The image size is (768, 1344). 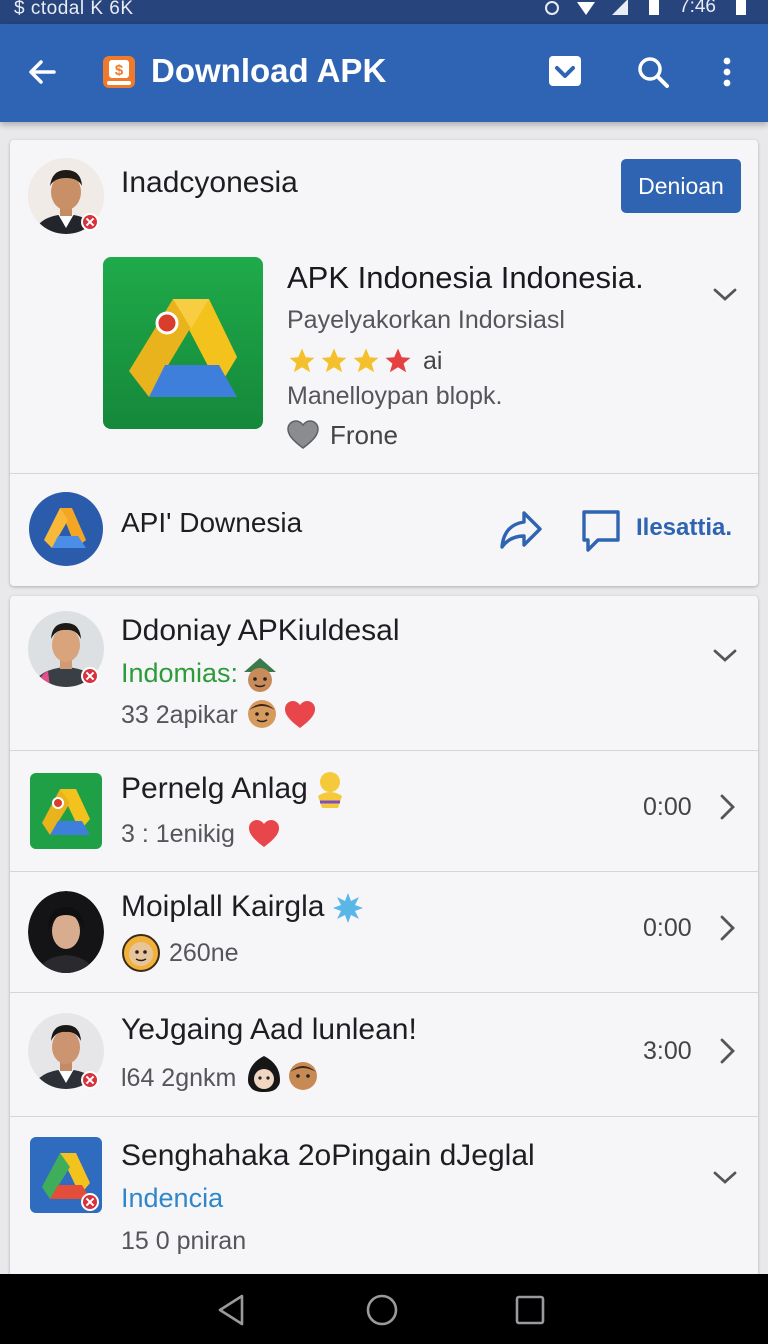 I want to click on rating-stars: ai, so click(x=364, y=361).